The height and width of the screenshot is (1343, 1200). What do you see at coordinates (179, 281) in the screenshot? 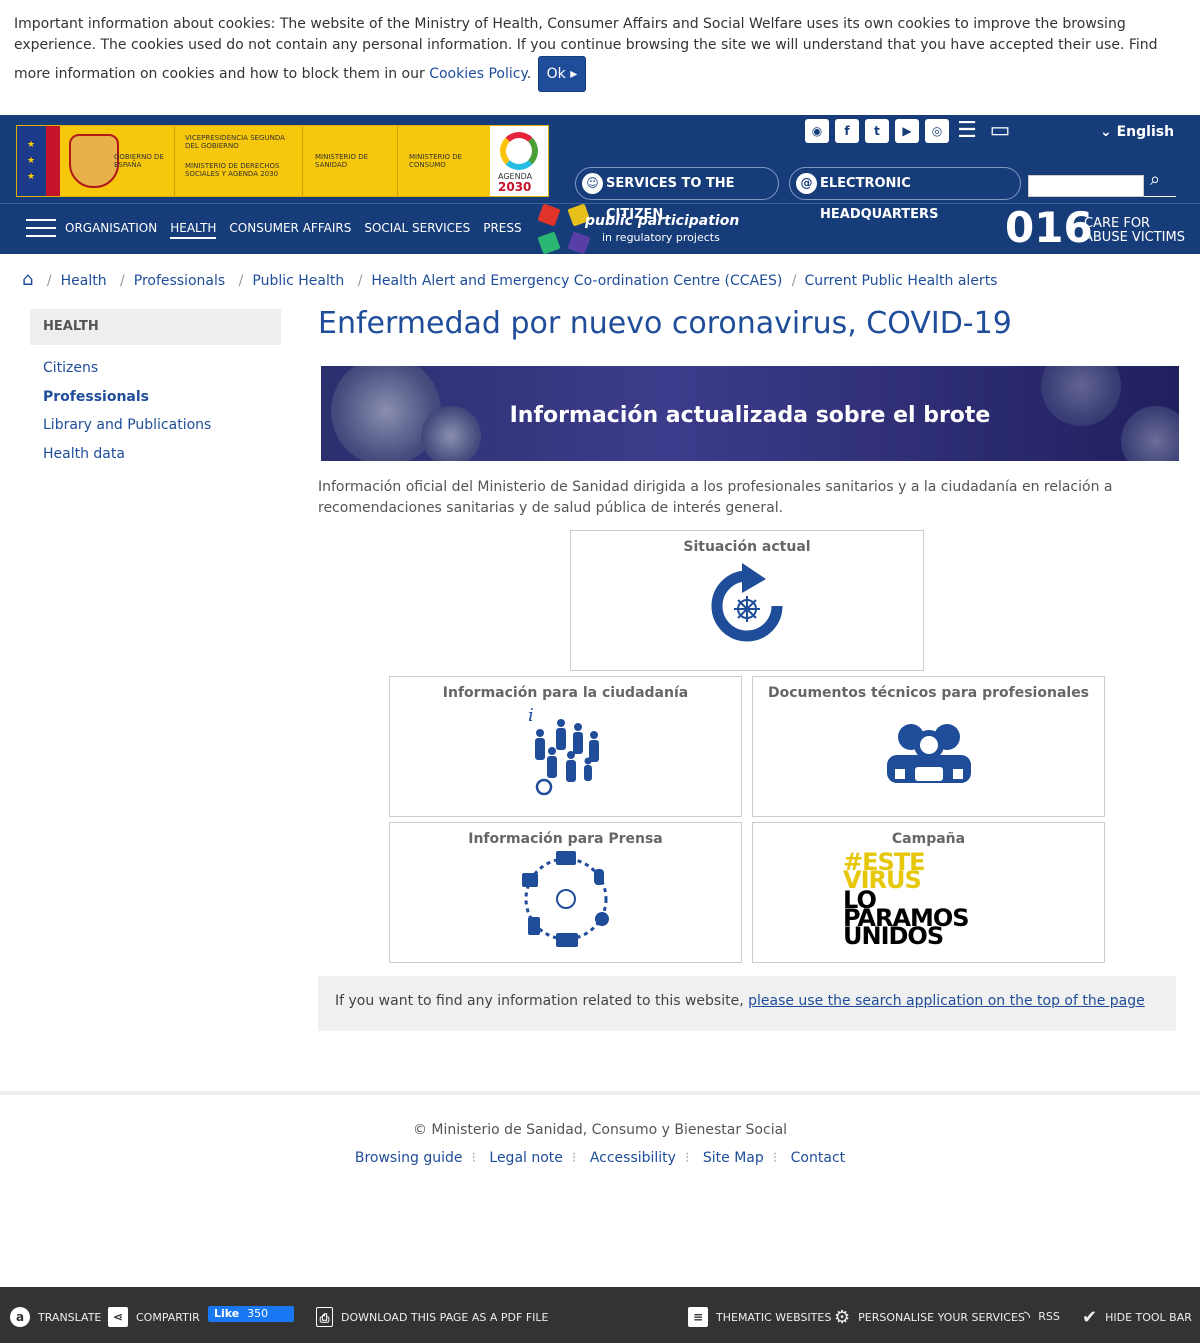
I see `breadcrumb-professionals: Professionals` at bounding box center [179, 281].